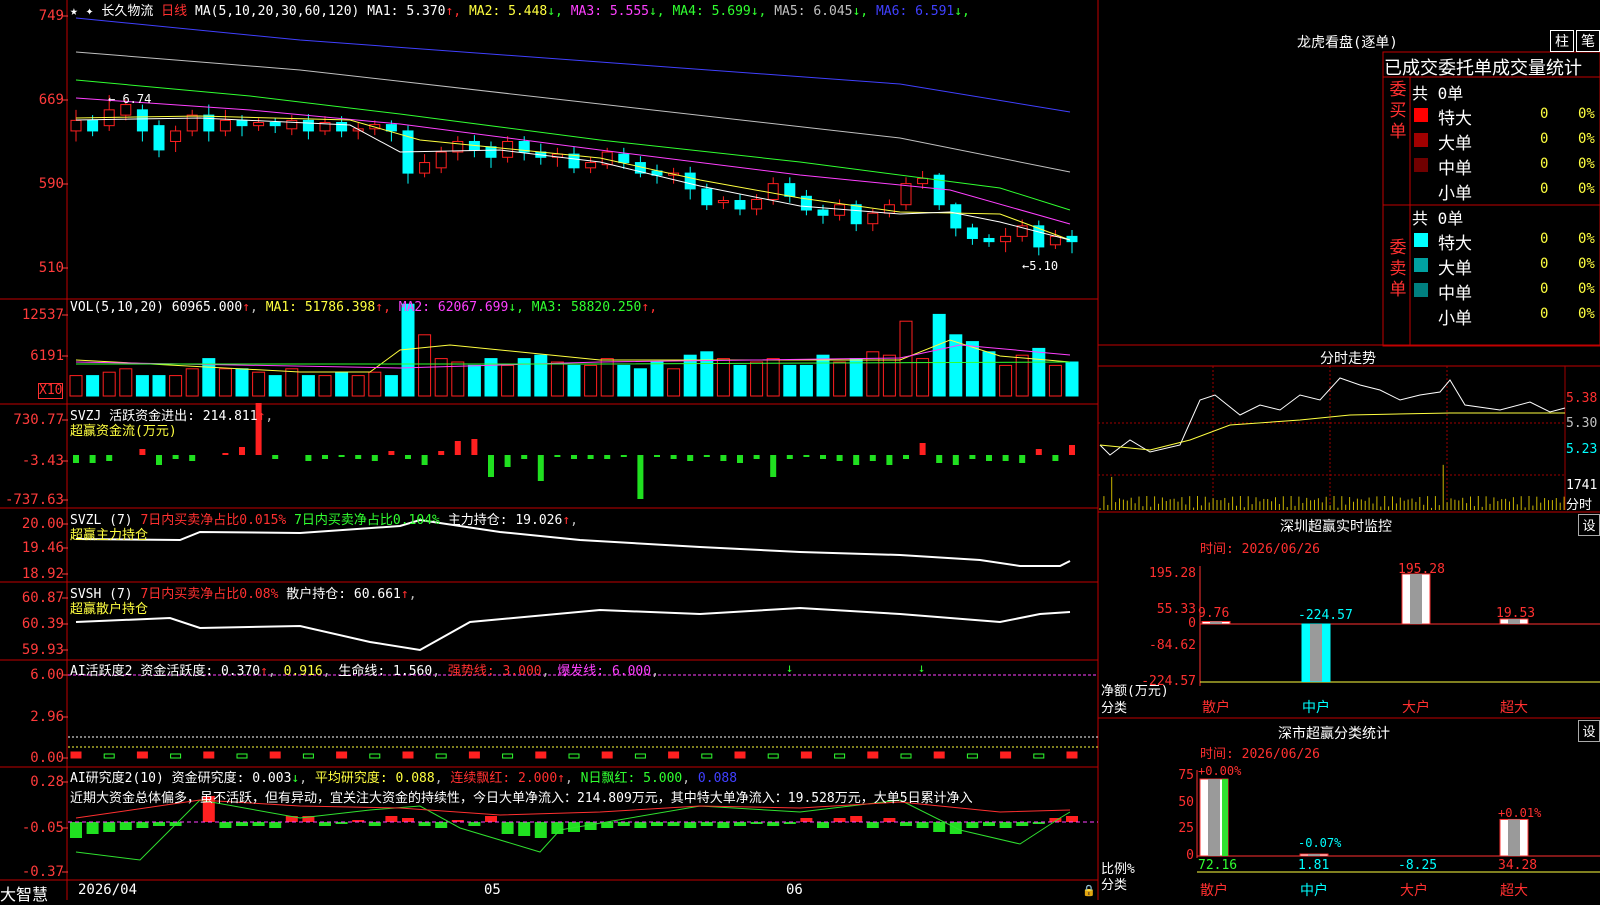 The height and width of the screenshot is (905, 1600). I want to click on row-volume: 0, so click(1544, 264).